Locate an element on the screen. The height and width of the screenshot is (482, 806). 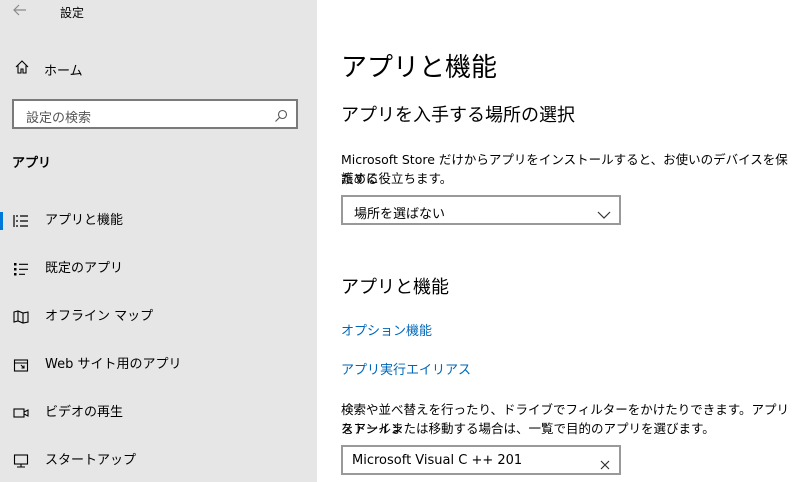
home-label: ホーム is located at coordinates (63, 71).